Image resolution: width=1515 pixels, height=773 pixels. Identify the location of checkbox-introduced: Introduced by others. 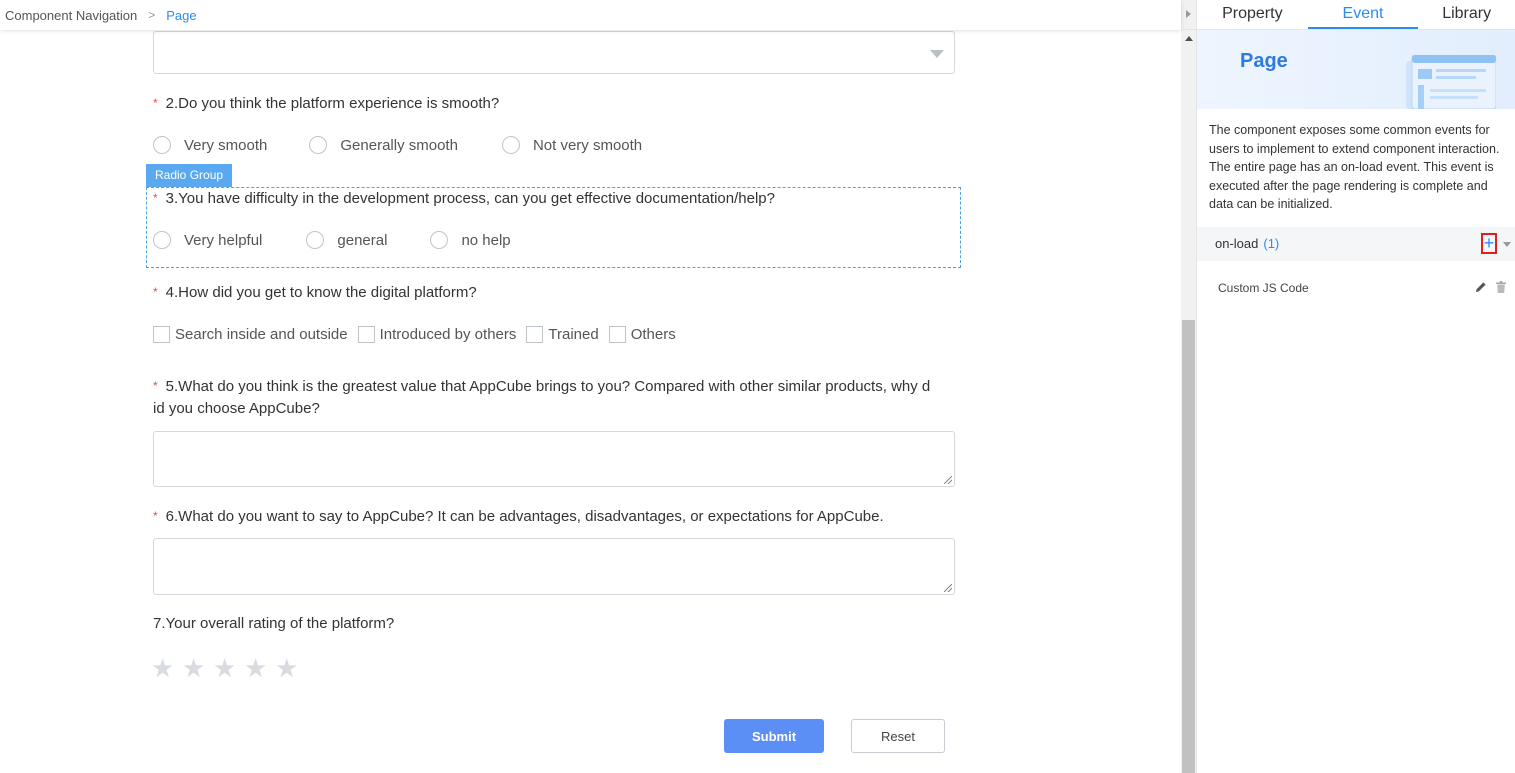
(437, 334).